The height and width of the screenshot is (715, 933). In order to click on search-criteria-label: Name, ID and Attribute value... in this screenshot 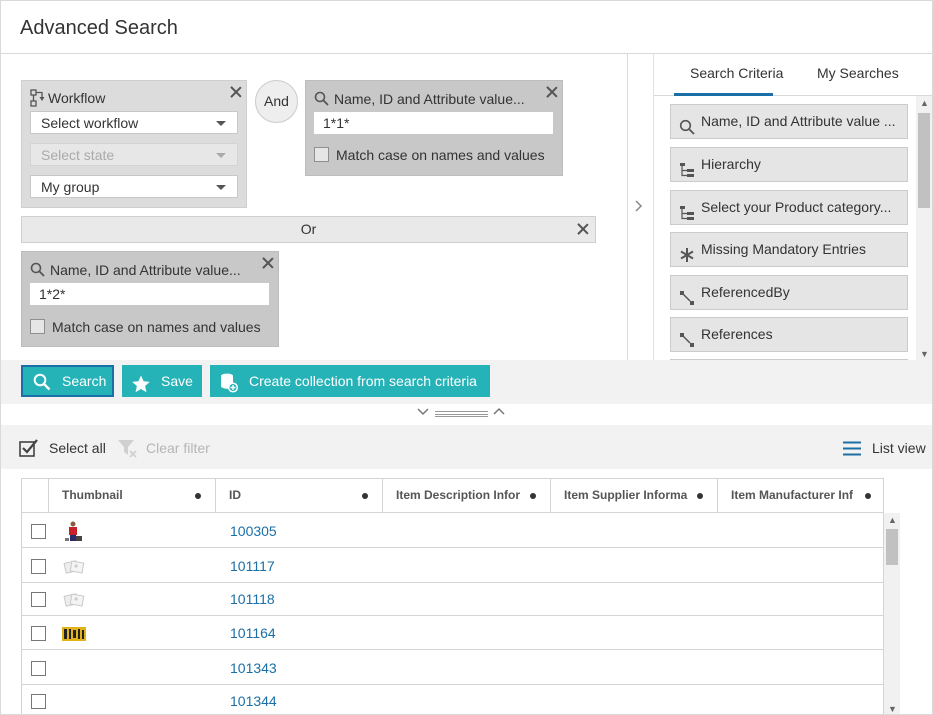, I will do `click(429, 99)`.